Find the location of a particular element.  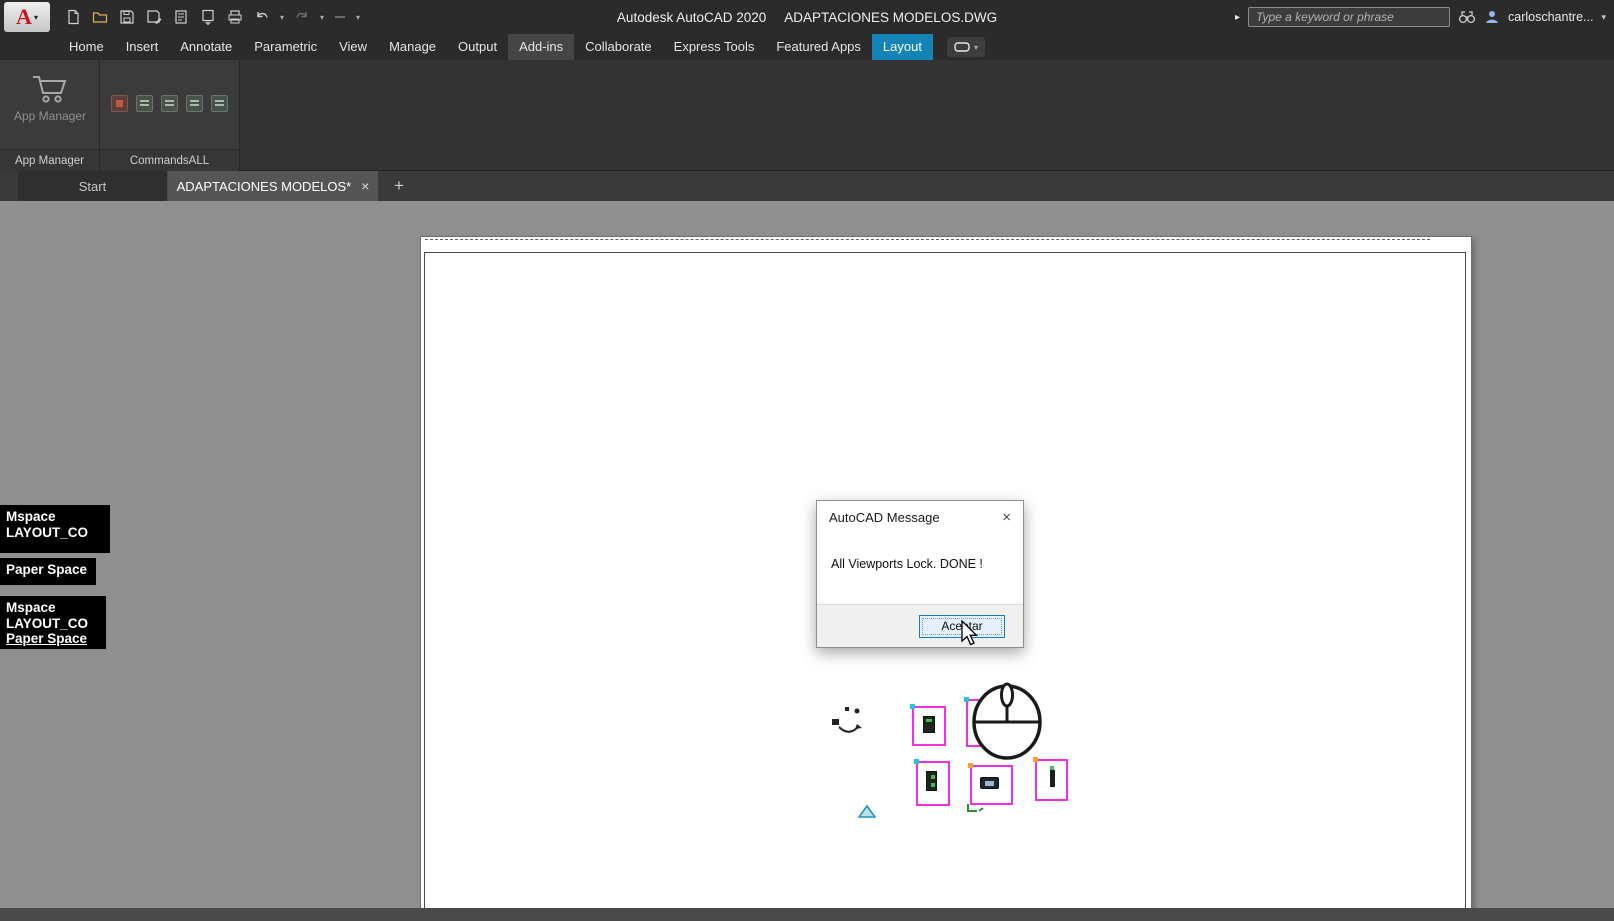

search-binoculars-icon is located at coordinates (1467, 17).